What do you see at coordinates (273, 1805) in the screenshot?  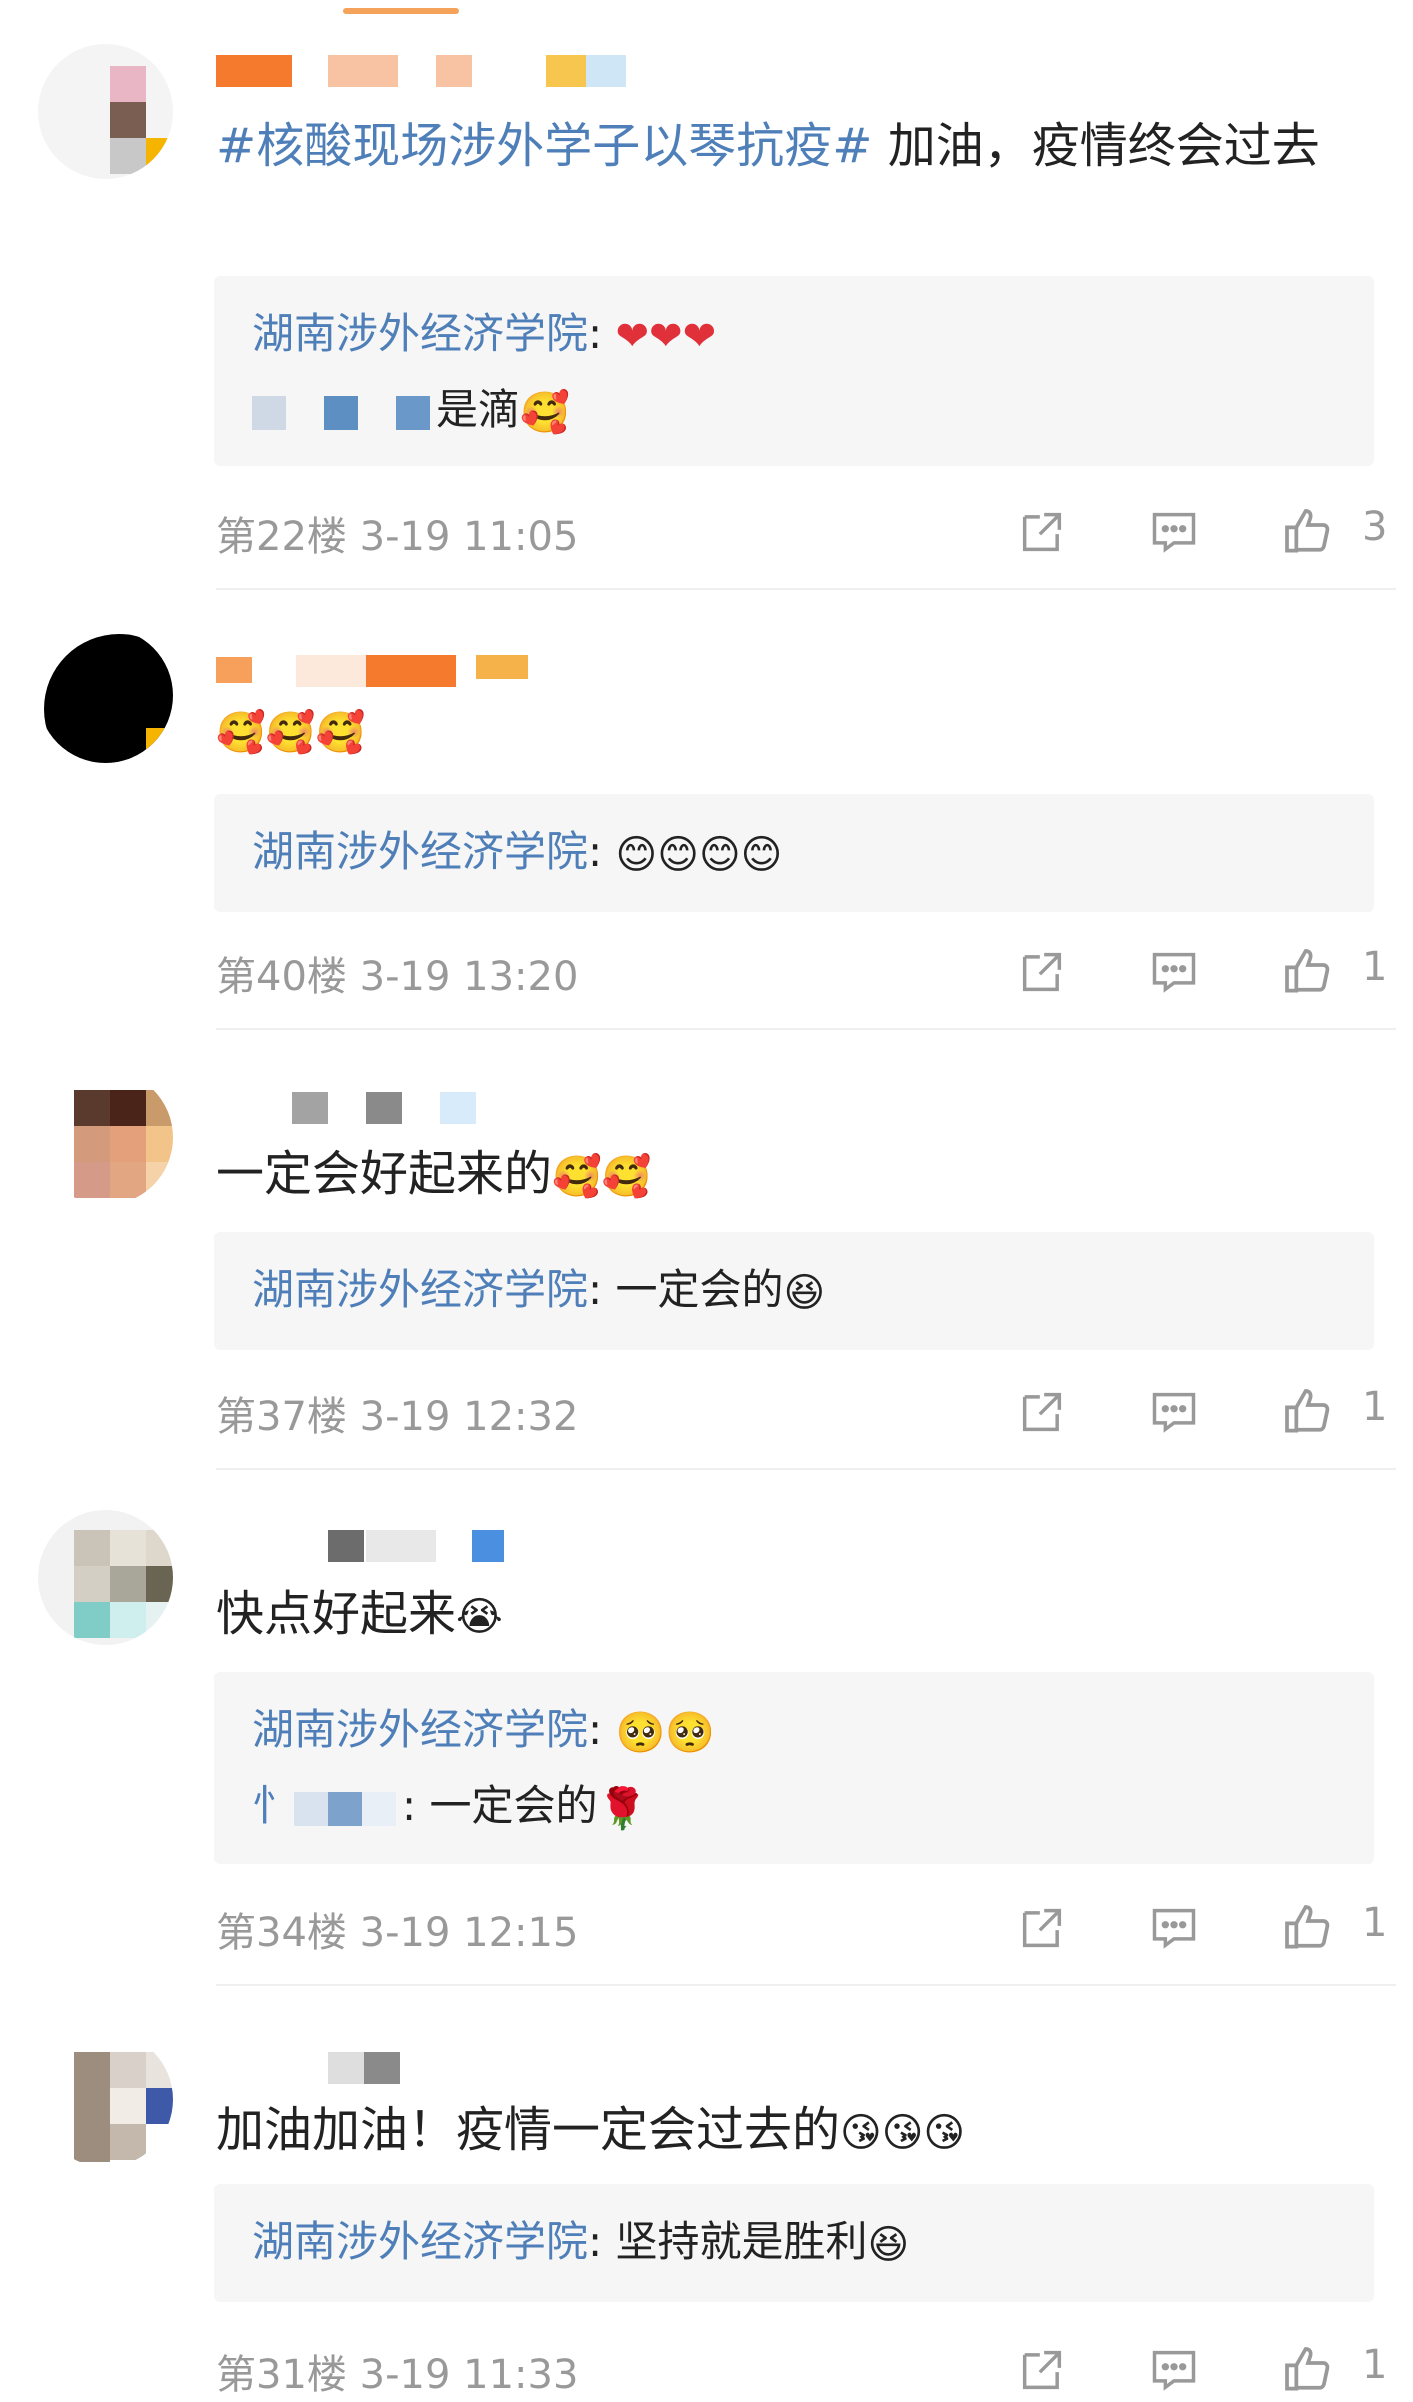 I see `reply-mention: 忄` at bounding box center [273, 1805].